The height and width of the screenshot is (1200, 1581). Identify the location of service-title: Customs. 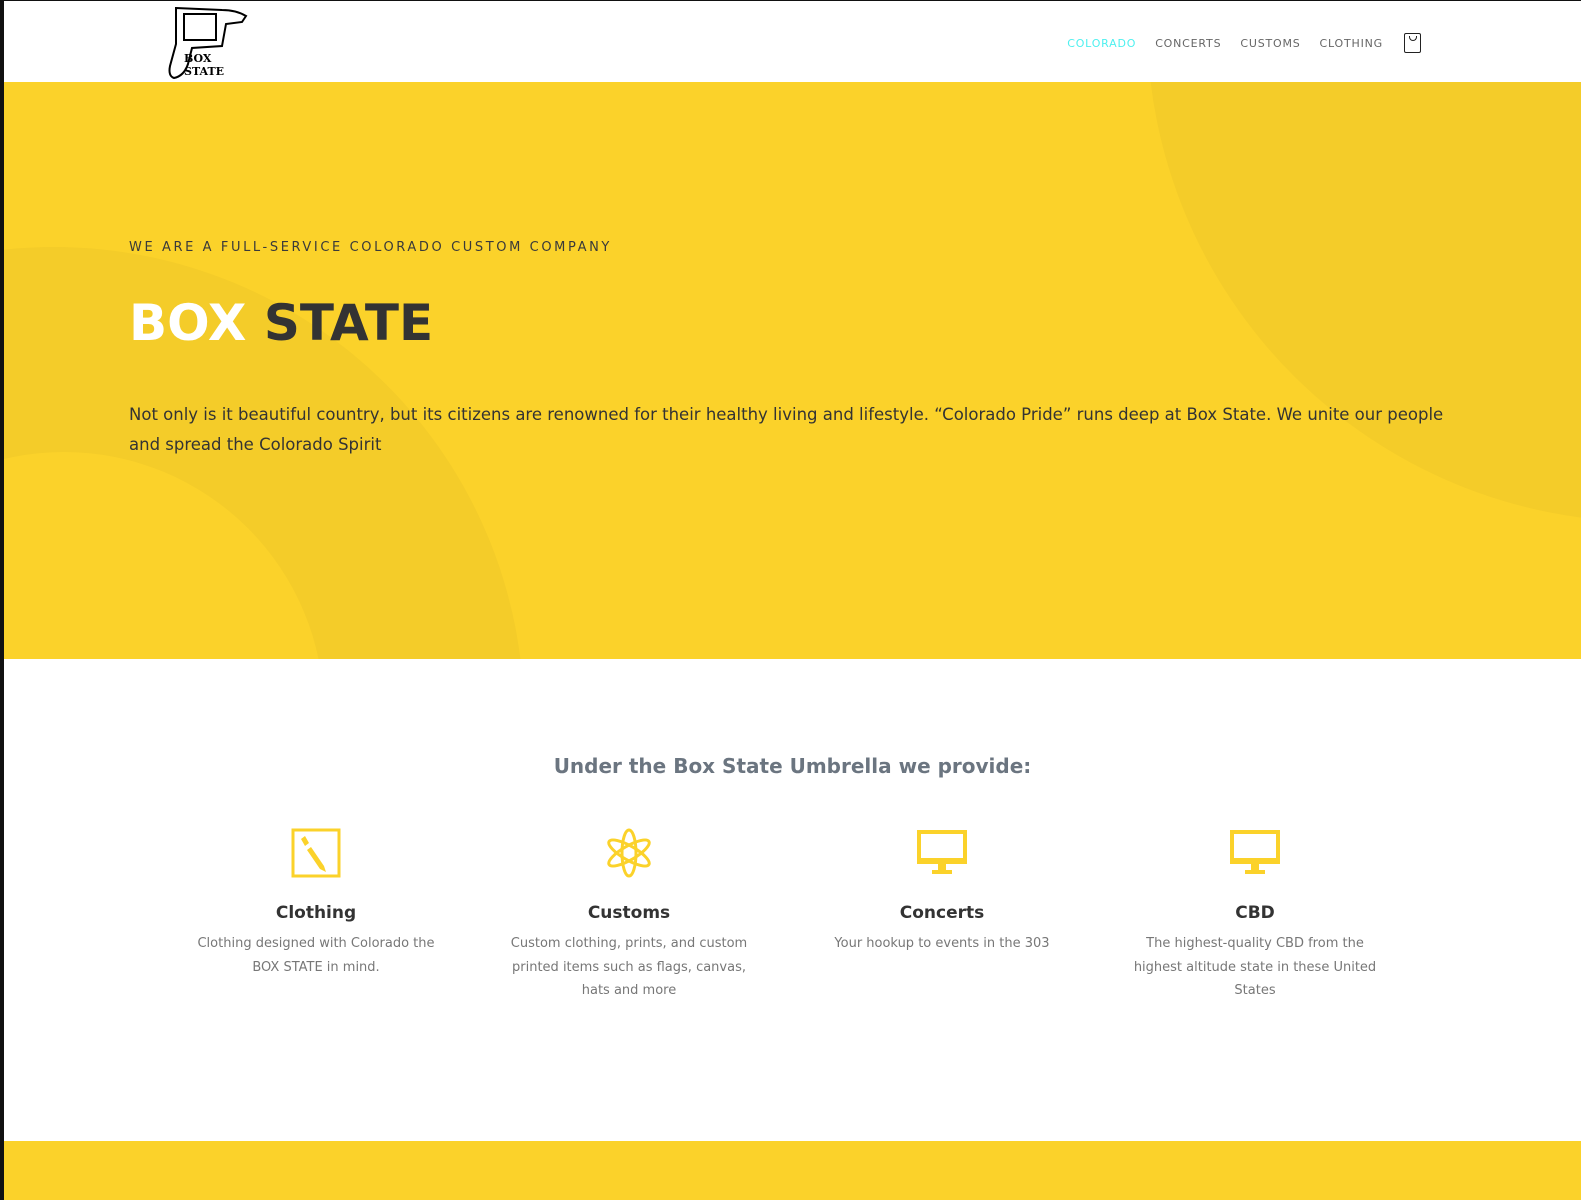
(629, 913).